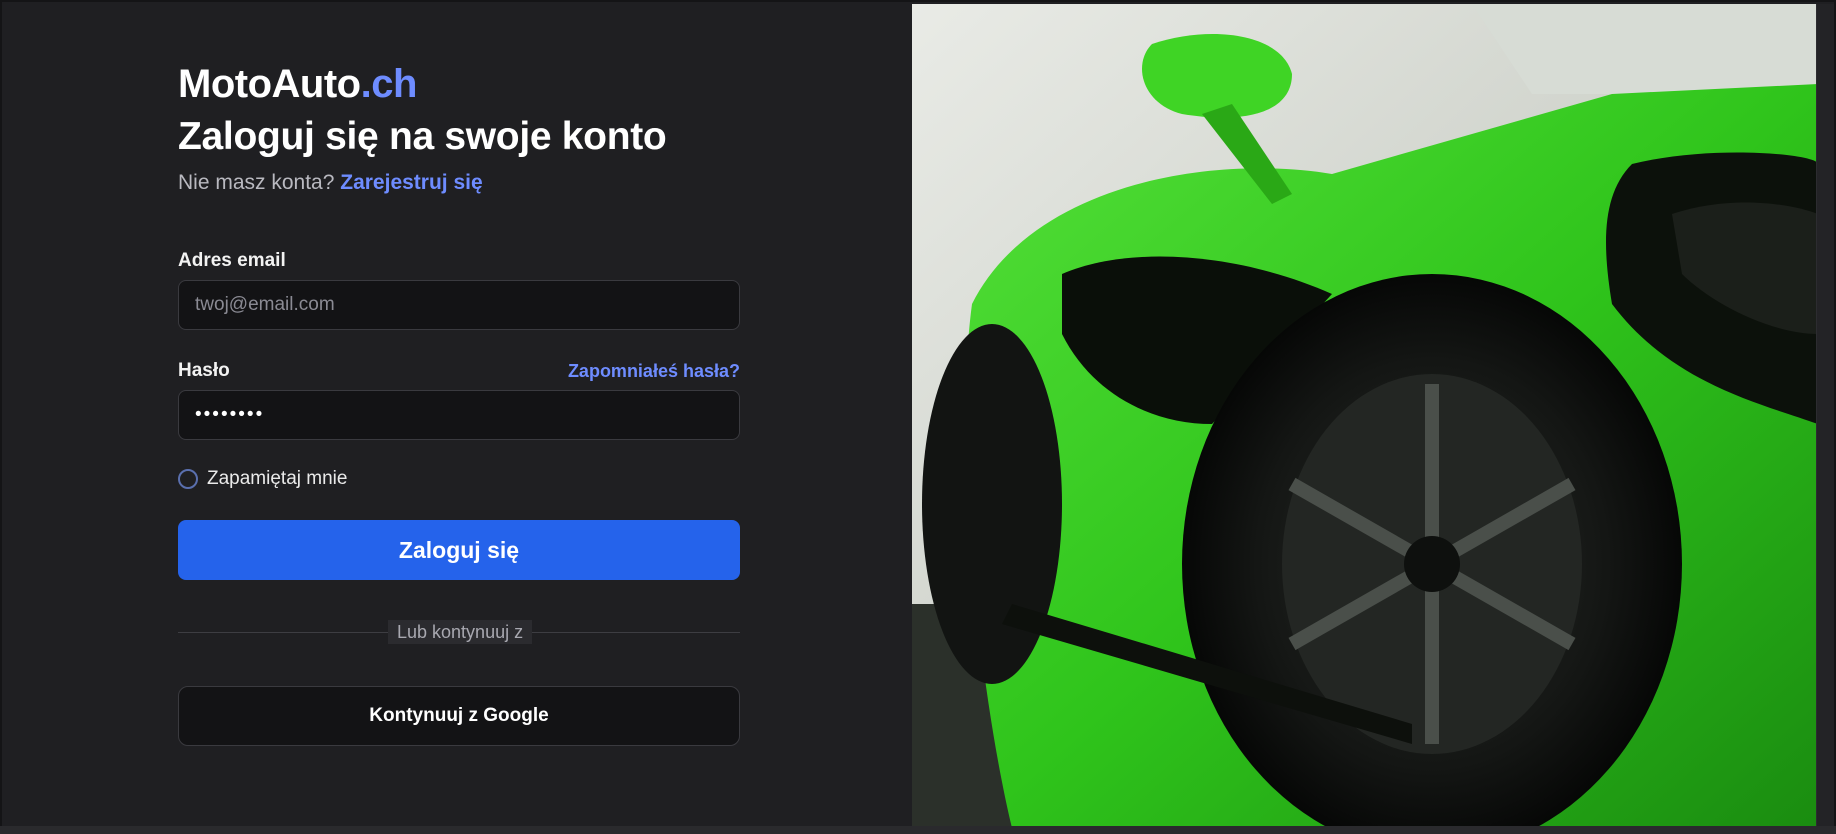  What do you see at coordinates (460, 632) in the screenshot?
I see `divider-text: Lub kontynuuj z` at bounding box center [460, 632].